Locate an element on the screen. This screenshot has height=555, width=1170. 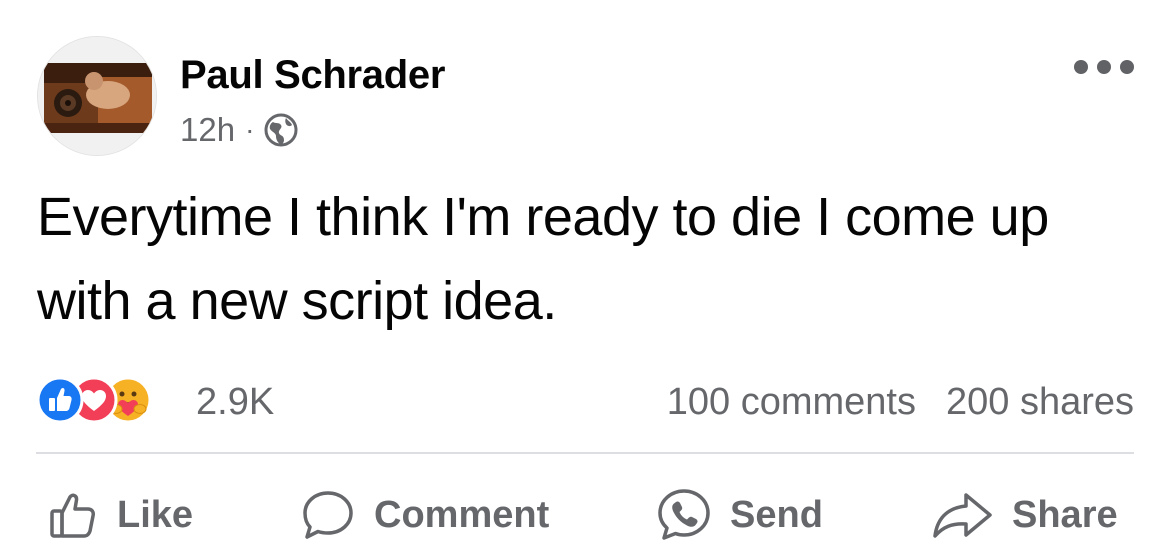
share-arrow-icon is located at coordinates (962, 515).